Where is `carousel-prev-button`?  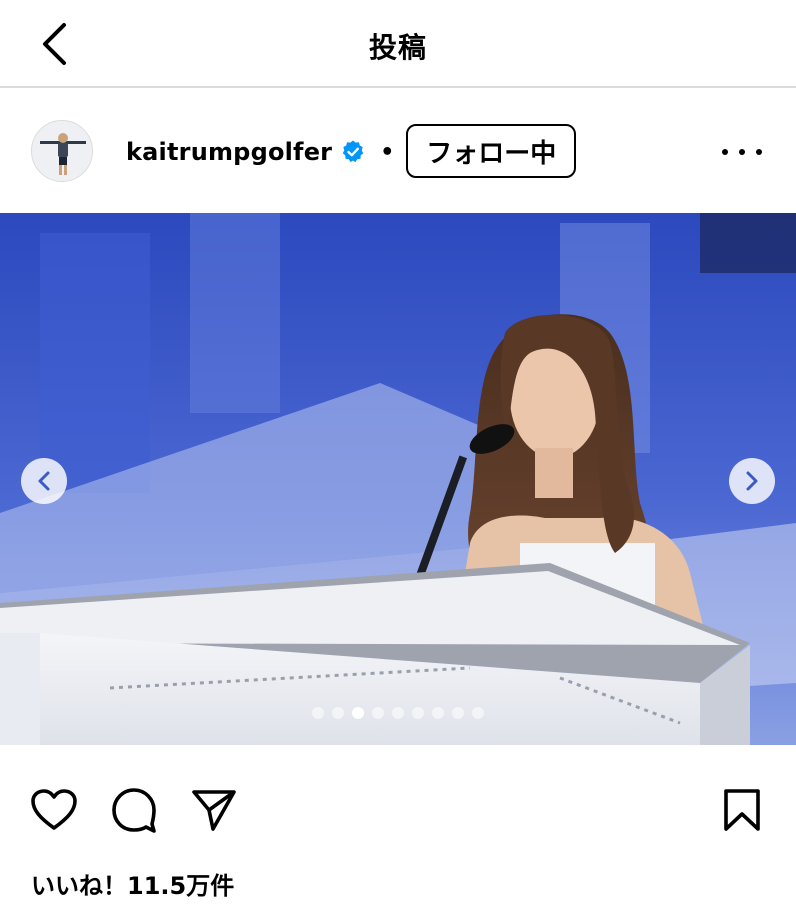
carousel-prev-button is located at coordinates (44, 481).